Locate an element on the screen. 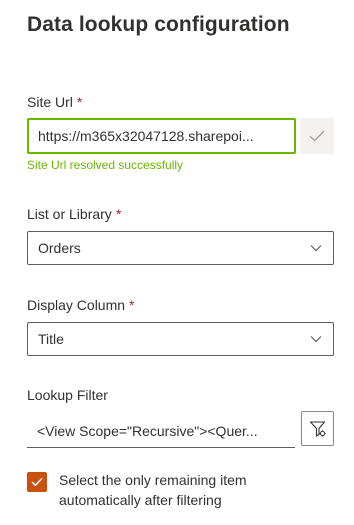  display-column-dropdown: Title is located at coordinates (180, 339).